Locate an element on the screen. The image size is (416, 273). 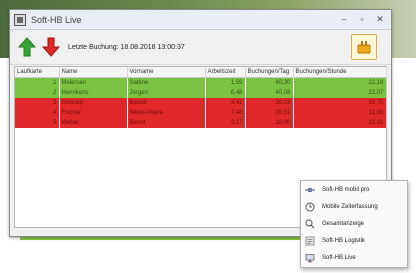
menu-item-label: Mobile Zeiterfassung is located at coordinates (350, 206).